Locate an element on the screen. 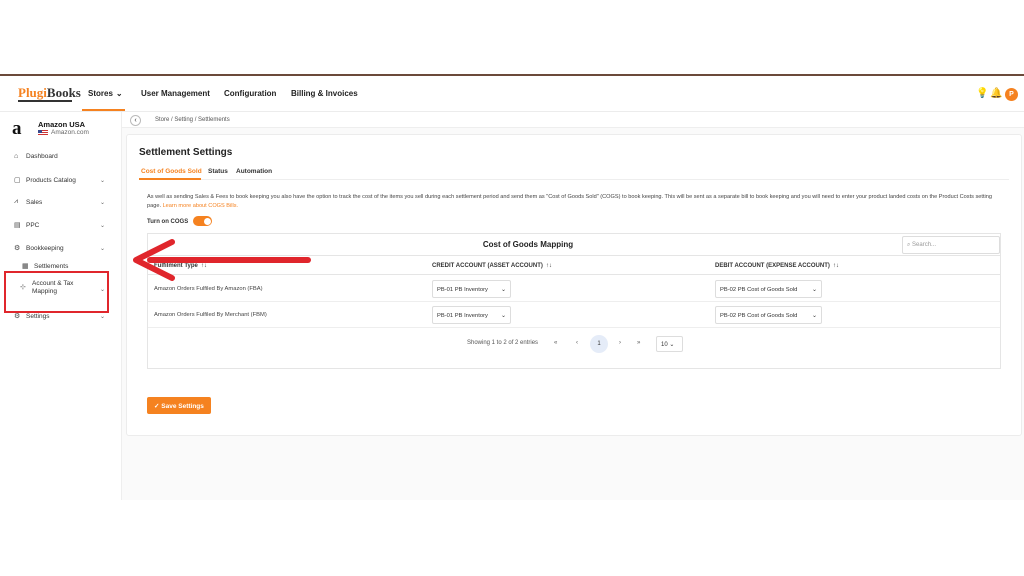 This screenshot has width=1024, height=576. gear-icon: ⚙ is located at coordinates (17, 248).